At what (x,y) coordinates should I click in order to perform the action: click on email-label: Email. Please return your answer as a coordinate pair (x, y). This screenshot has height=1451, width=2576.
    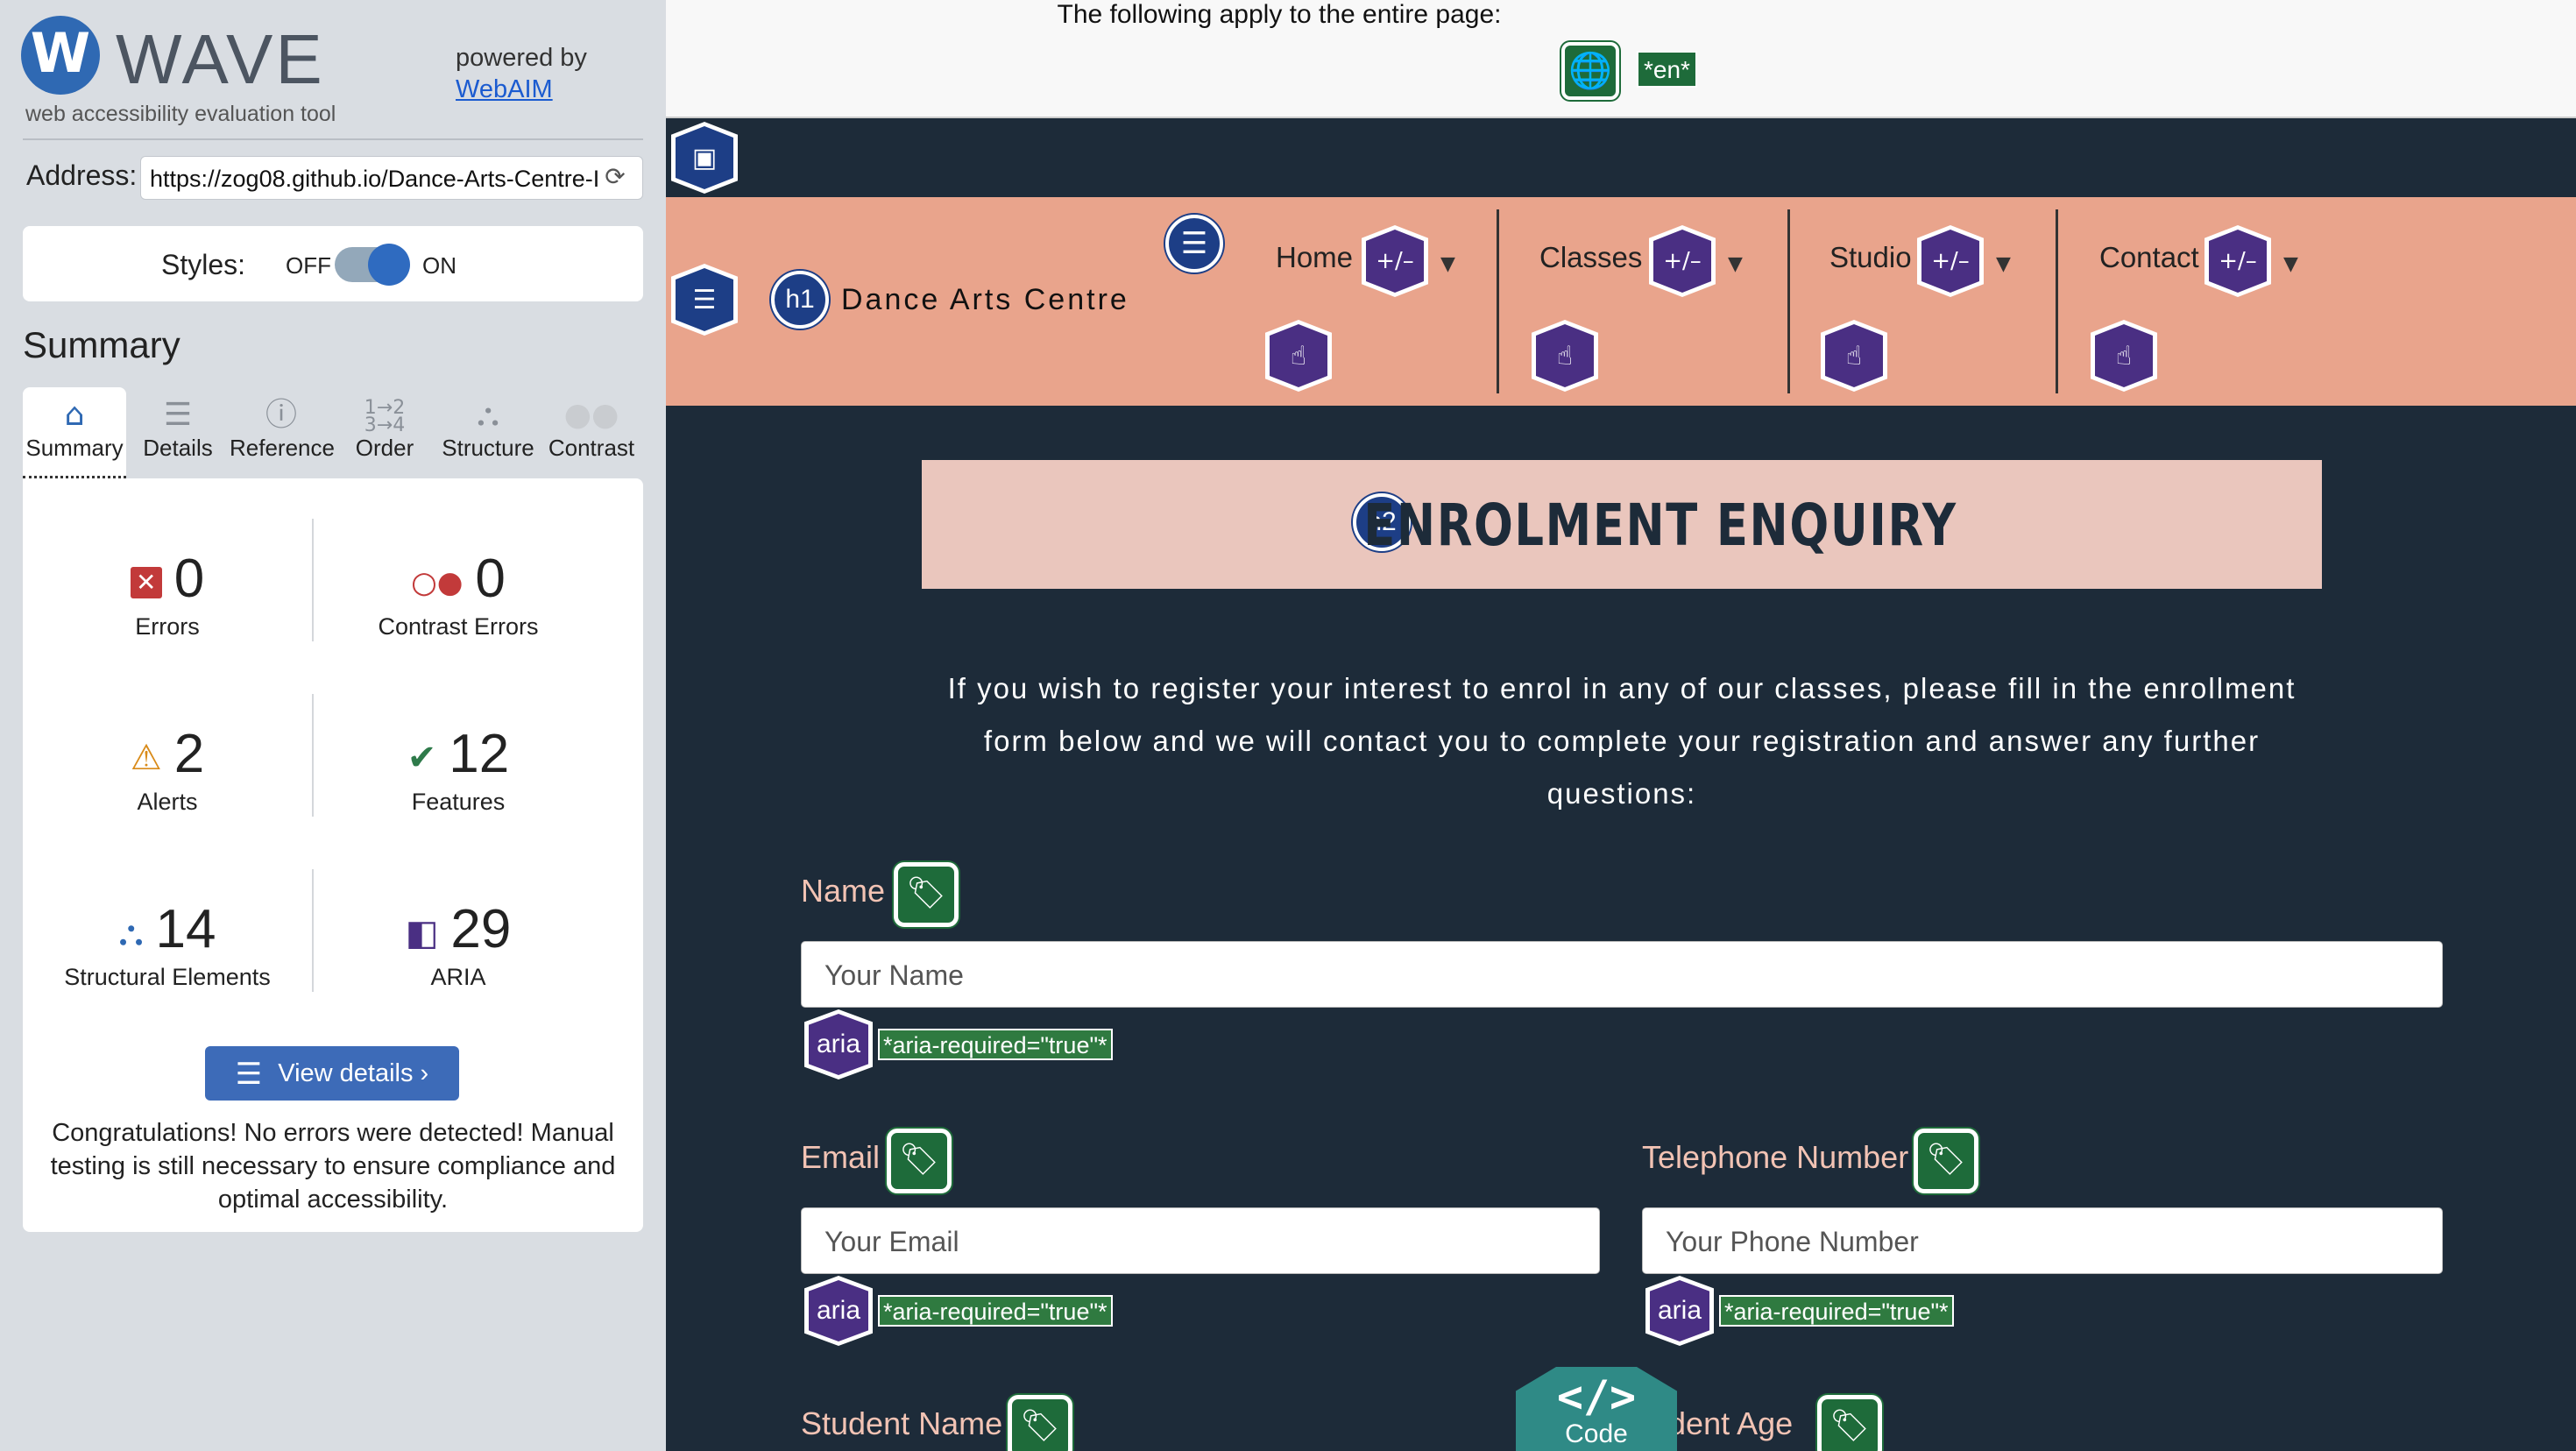
    Looking at the image, I should click on (841, 1157).